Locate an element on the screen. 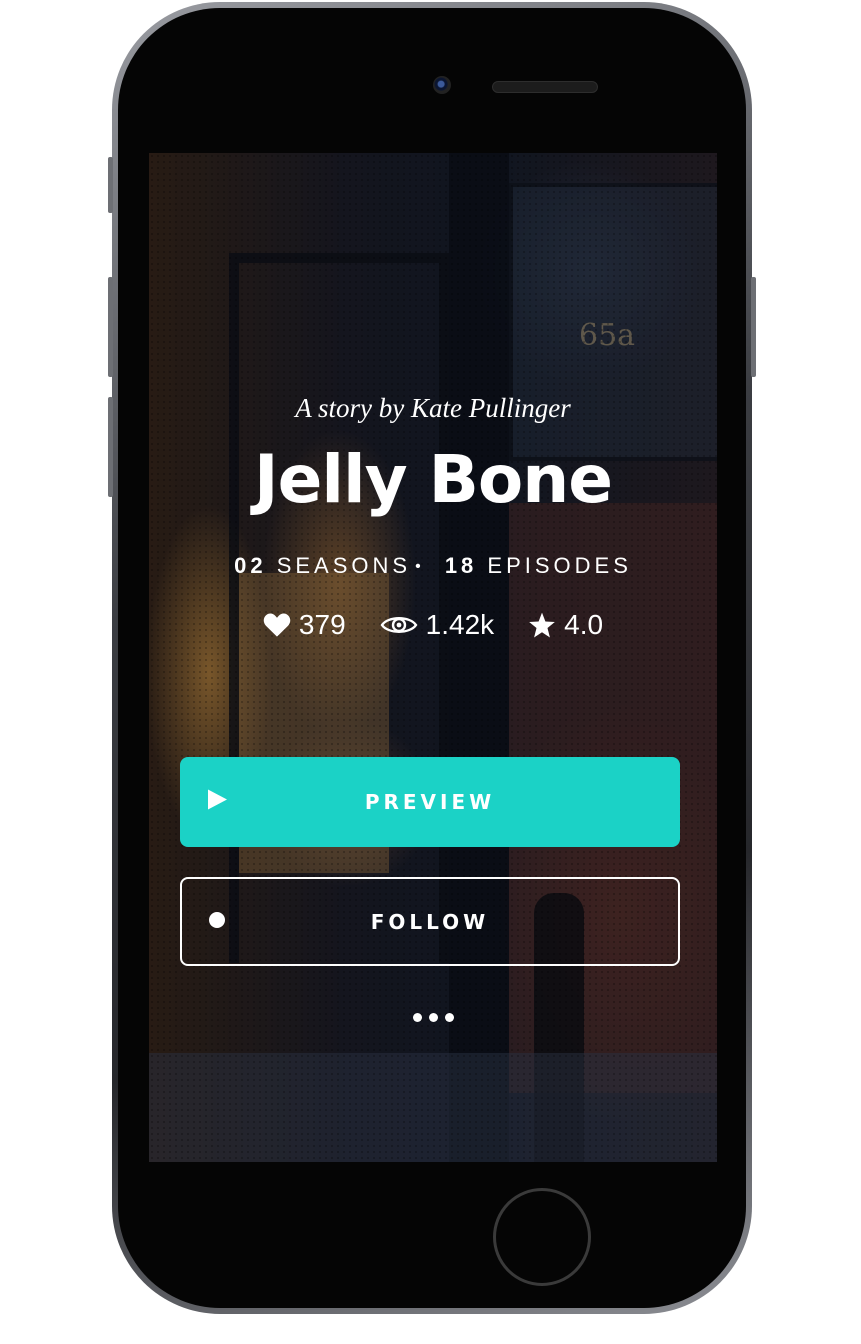 This screenshot has height=1344, width=861. eye-icon is located at coordinates (399, 625).